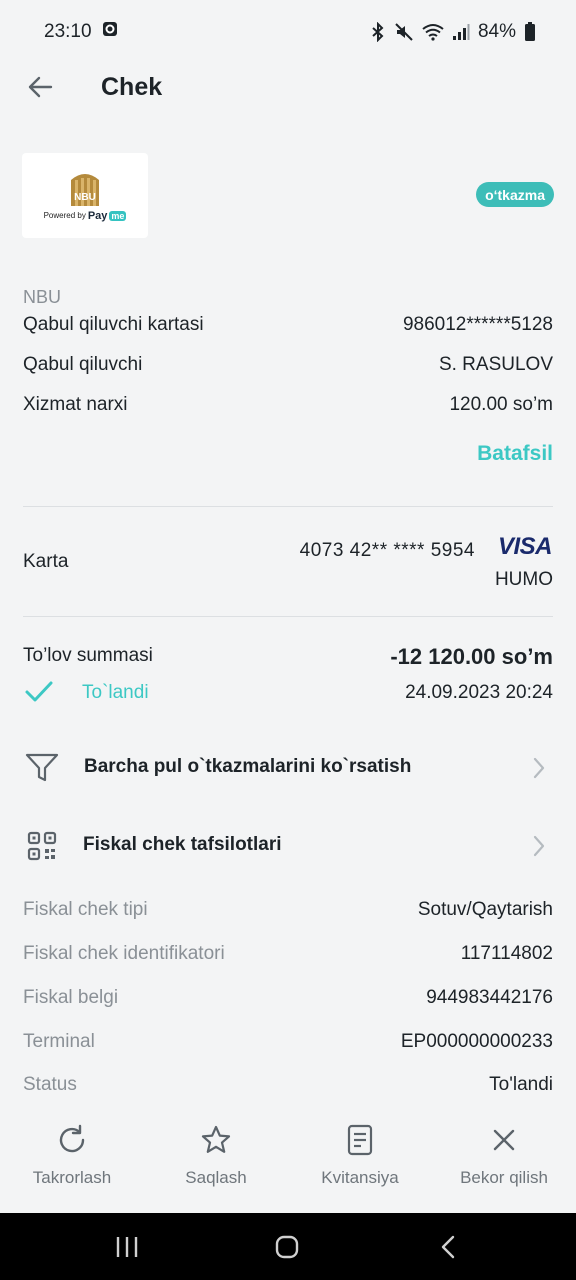  Describe the element at coordinates (515, 454) in the screenshot. I see `more-details-link: Batafsil` at that location.